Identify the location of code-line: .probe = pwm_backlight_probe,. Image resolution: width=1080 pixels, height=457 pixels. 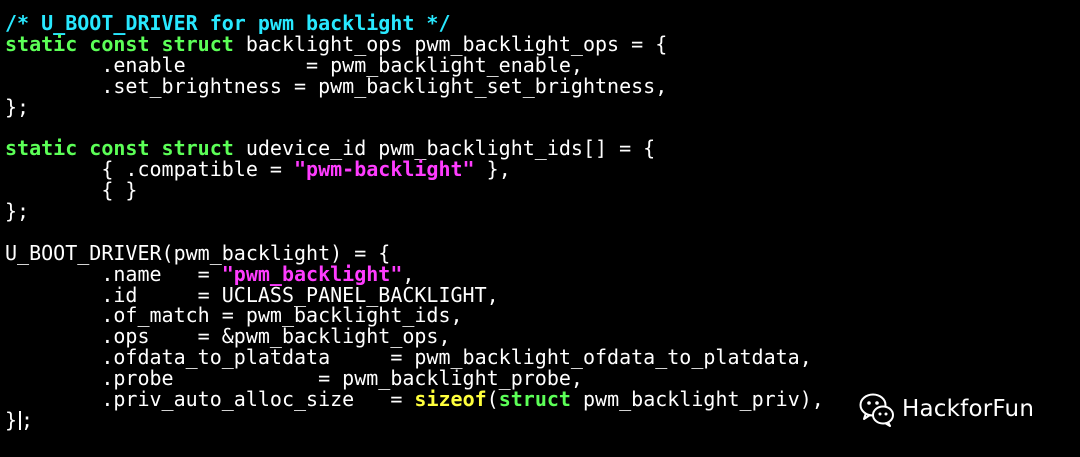
(414, 378).